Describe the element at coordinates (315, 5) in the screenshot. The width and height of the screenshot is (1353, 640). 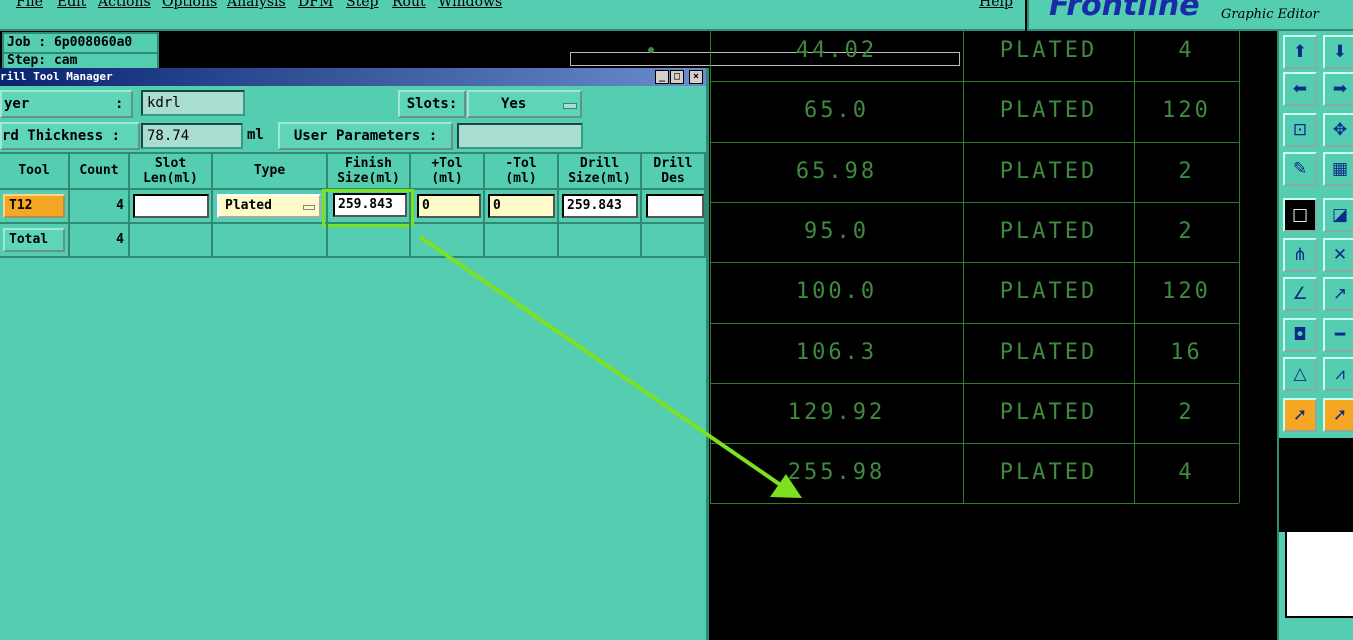
I see `menu-dfm: DFM` at that location.